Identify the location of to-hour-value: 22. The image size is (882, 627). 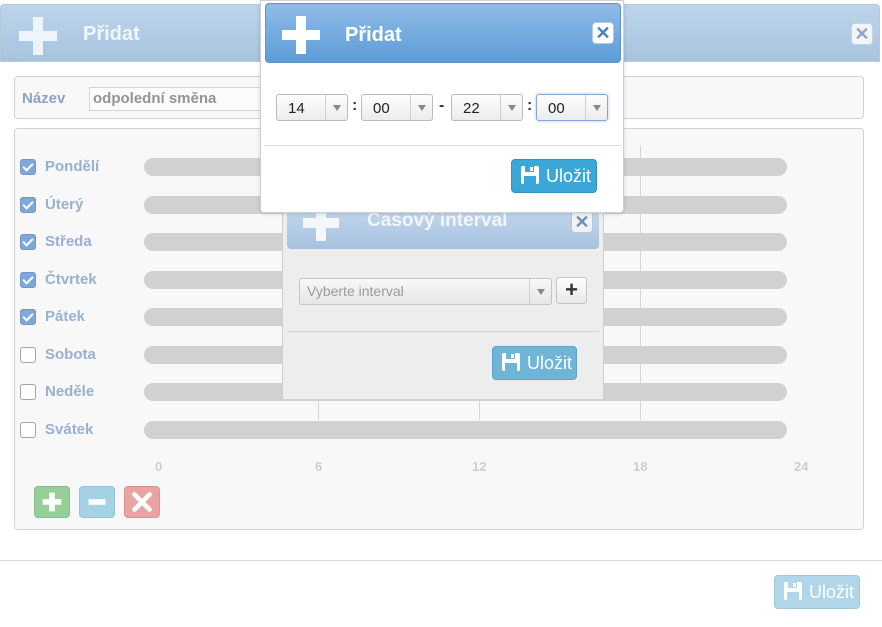
(471, 108).